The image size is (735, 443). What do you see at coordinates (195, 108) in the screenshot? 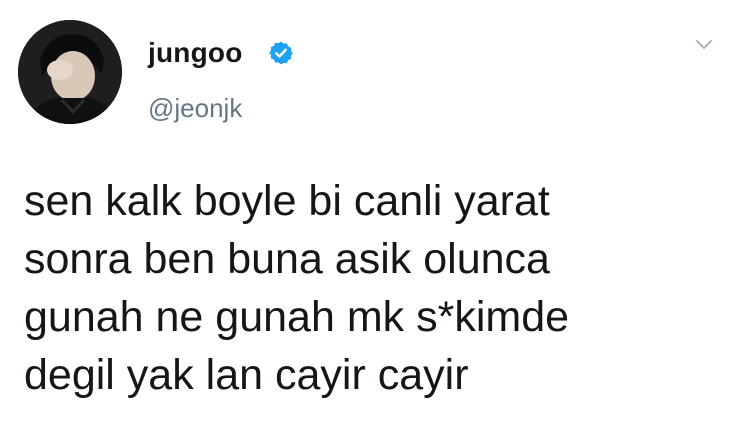
I see `user-handle: @jeonjk` at bounding box center [195, 108].